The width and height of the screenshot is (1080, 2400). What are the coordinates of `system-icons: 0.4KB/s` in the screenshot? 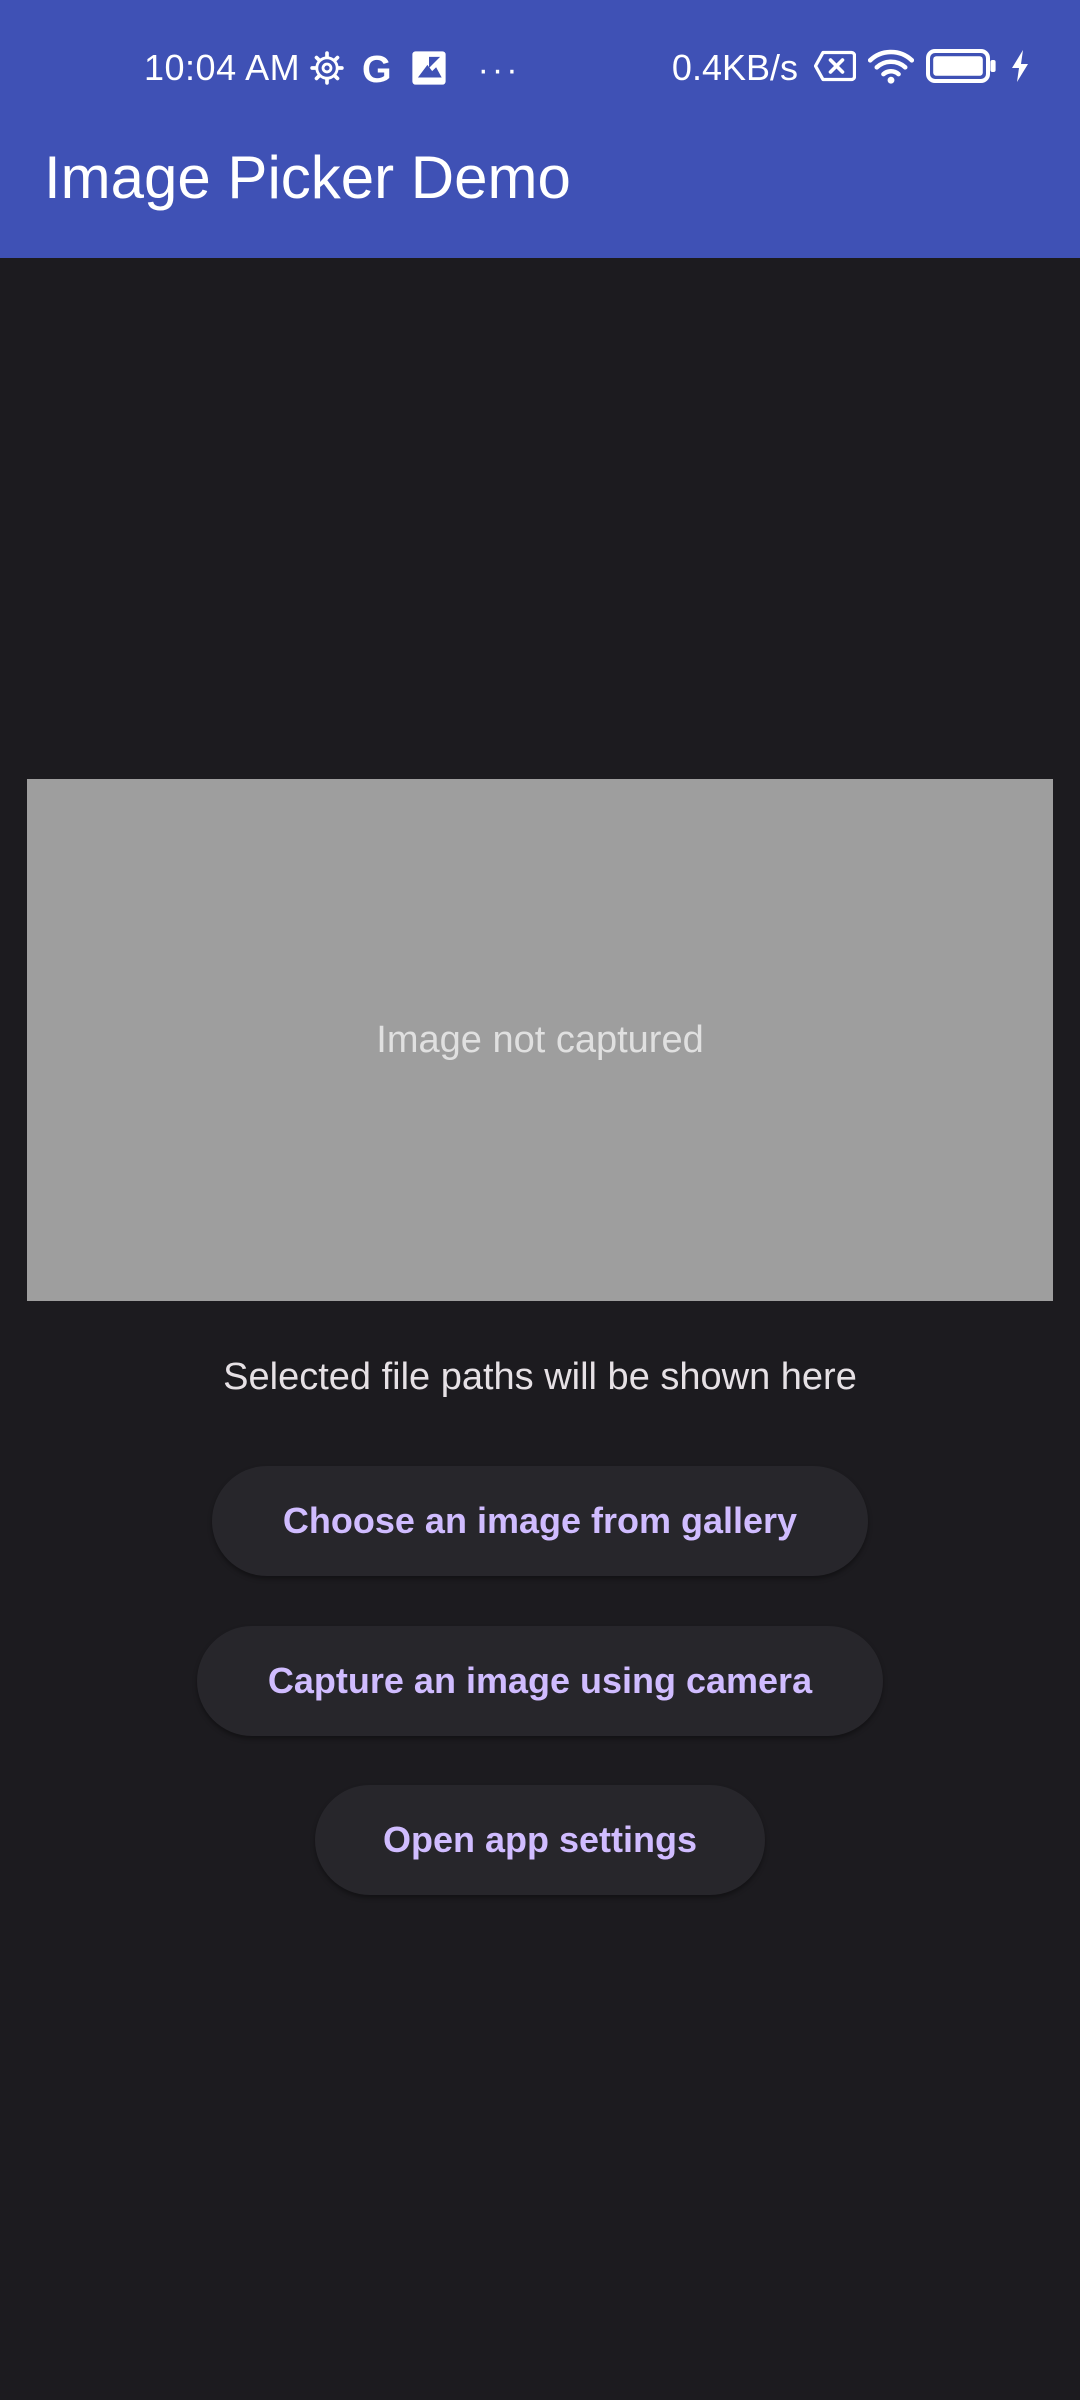 It's located at (851, 68).